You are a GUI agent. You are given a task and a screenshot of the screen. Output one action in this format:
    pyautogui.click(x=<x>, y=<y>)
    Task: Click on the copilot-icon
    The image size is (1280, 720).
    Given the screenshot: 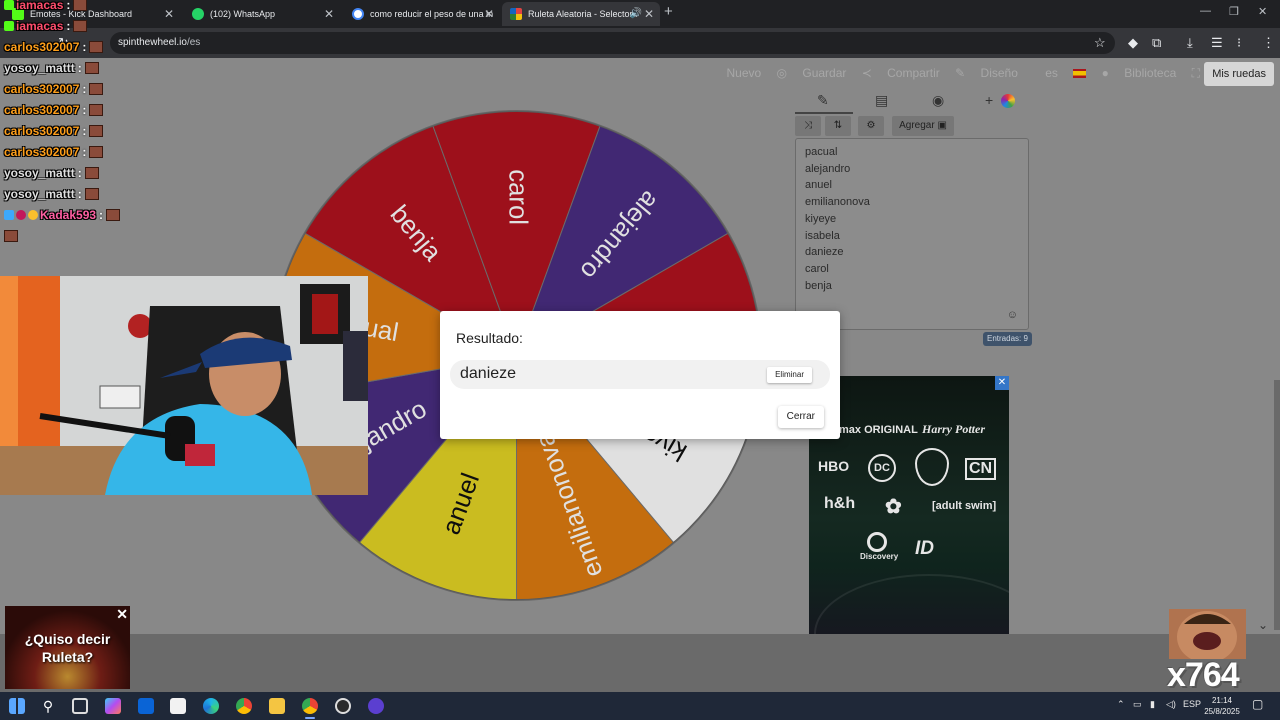 What is the action you would take?
    pyautogui.click(x=113, y=706)
    